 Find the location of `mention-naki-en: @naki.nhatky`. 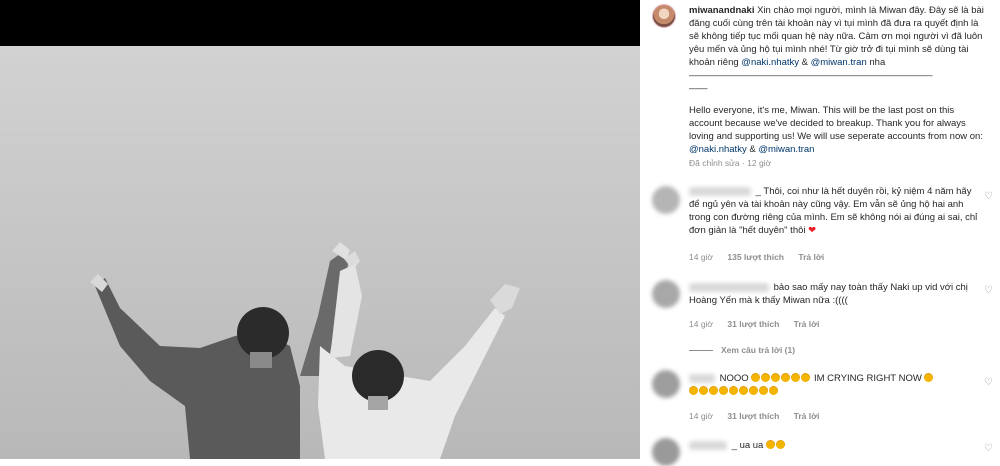

mention-naki-en: @naki.nhatky is located at coordinates (718, 149).